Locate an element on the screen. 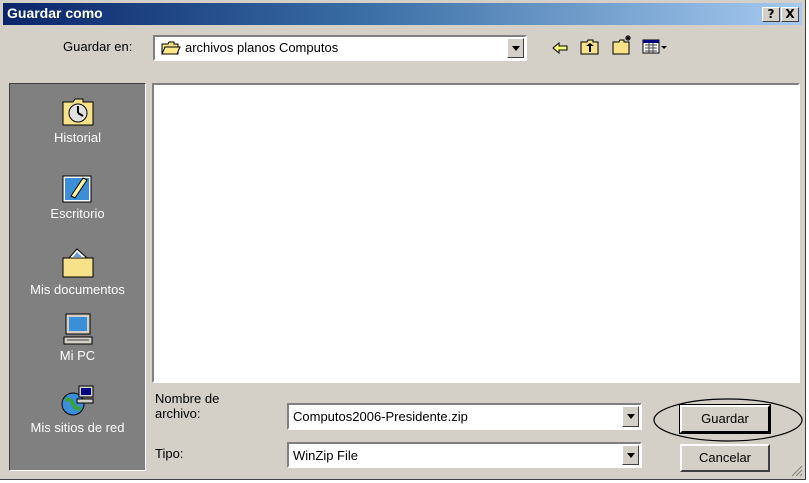 Image resolution: width=809 pixels, height=483 pixels. save-in-dropdown-button is located at coordinates (515, 48).